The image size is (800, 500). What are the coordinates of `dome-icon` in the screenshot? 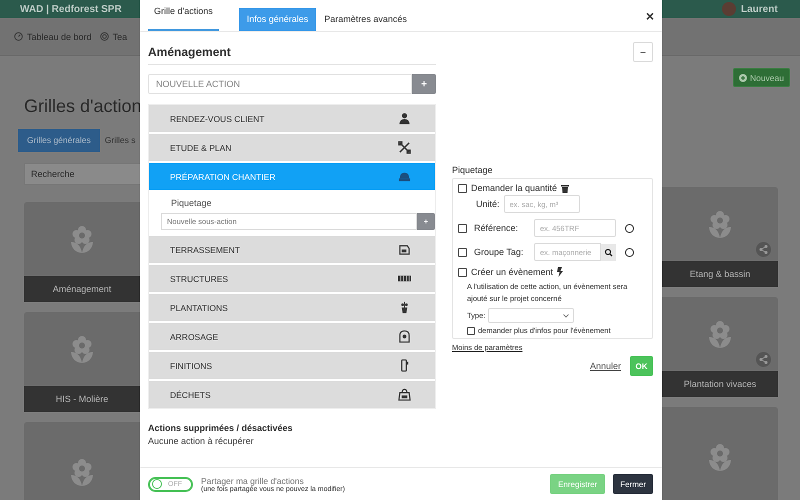 It's located at (404, 336).